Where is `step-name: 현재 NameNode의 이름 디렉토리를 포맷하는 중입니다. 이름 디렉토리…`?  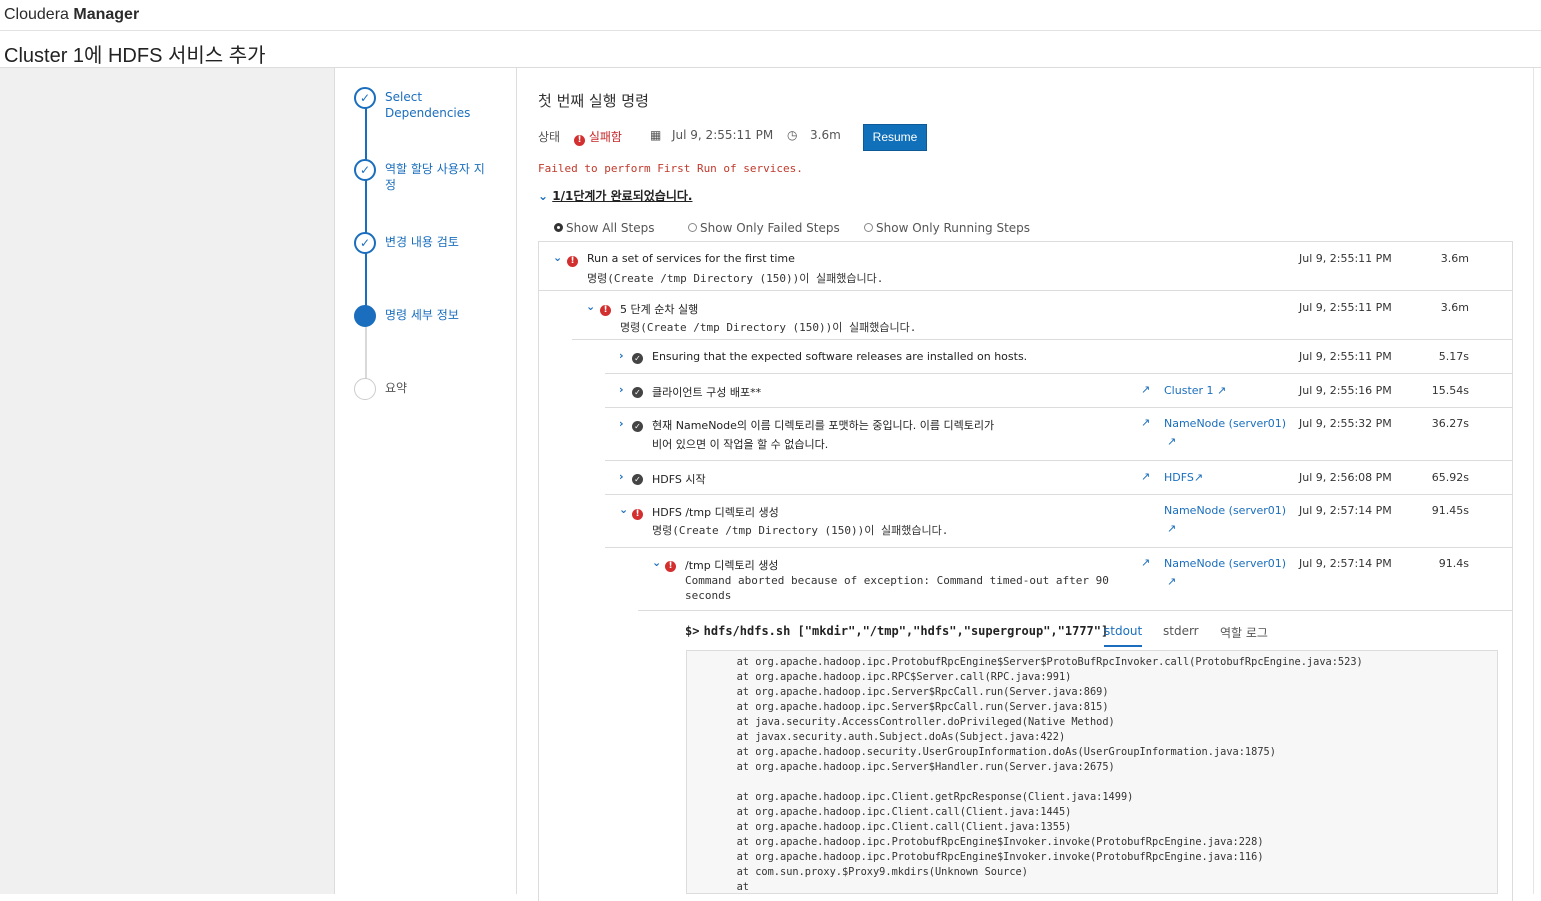
step-name: 현재 NameNode의 이름 디렉토리를 포맷하는 중입니다. 이름 디렉토리… is located at coordinates (823, 425).